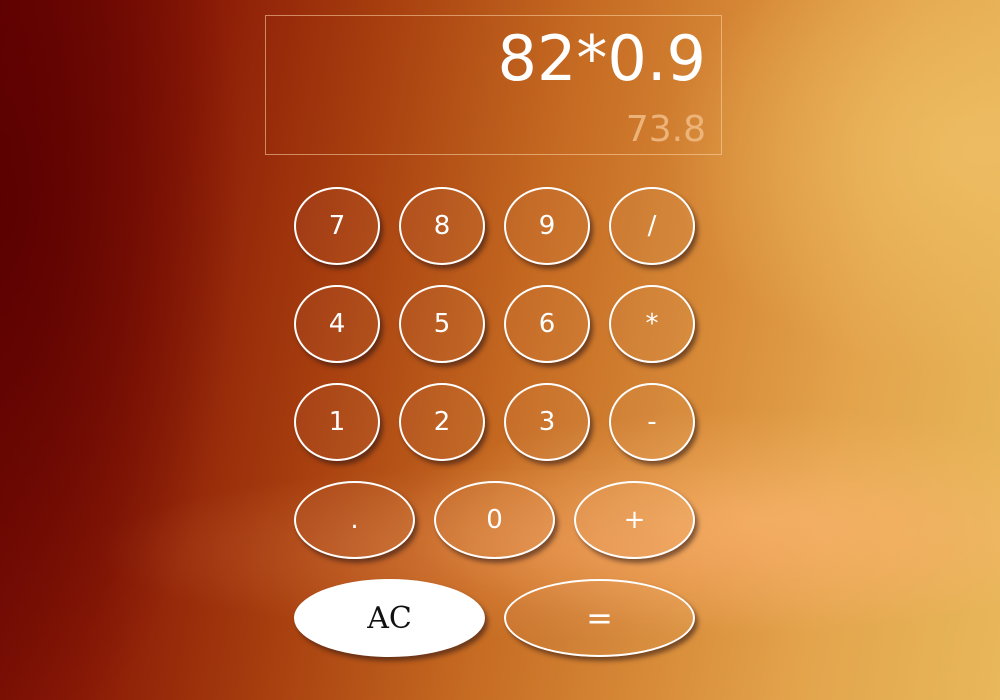 The width and height of the screenshot is (1000, 700). Describe the element at coordinates (599, 618) in the screenshot. I see `equals-button: =` at that location.